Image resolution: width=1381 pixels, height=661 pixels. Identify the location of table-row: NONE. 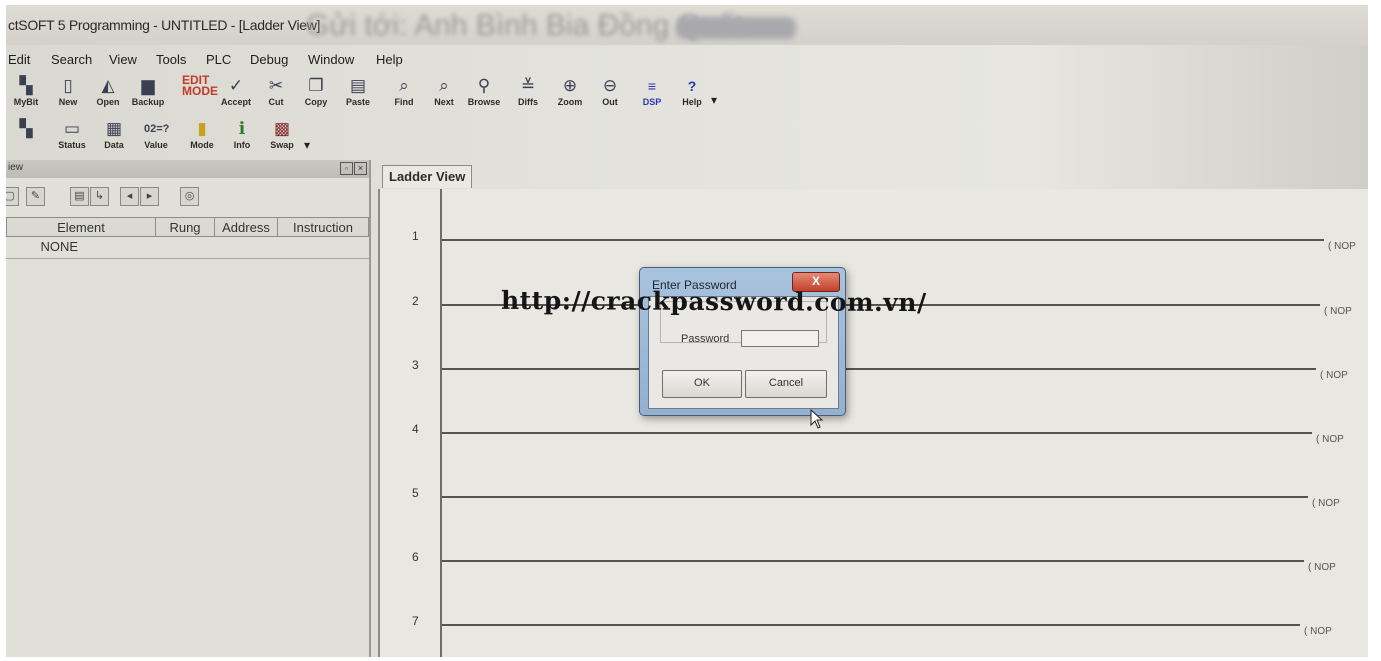
(188, 246).